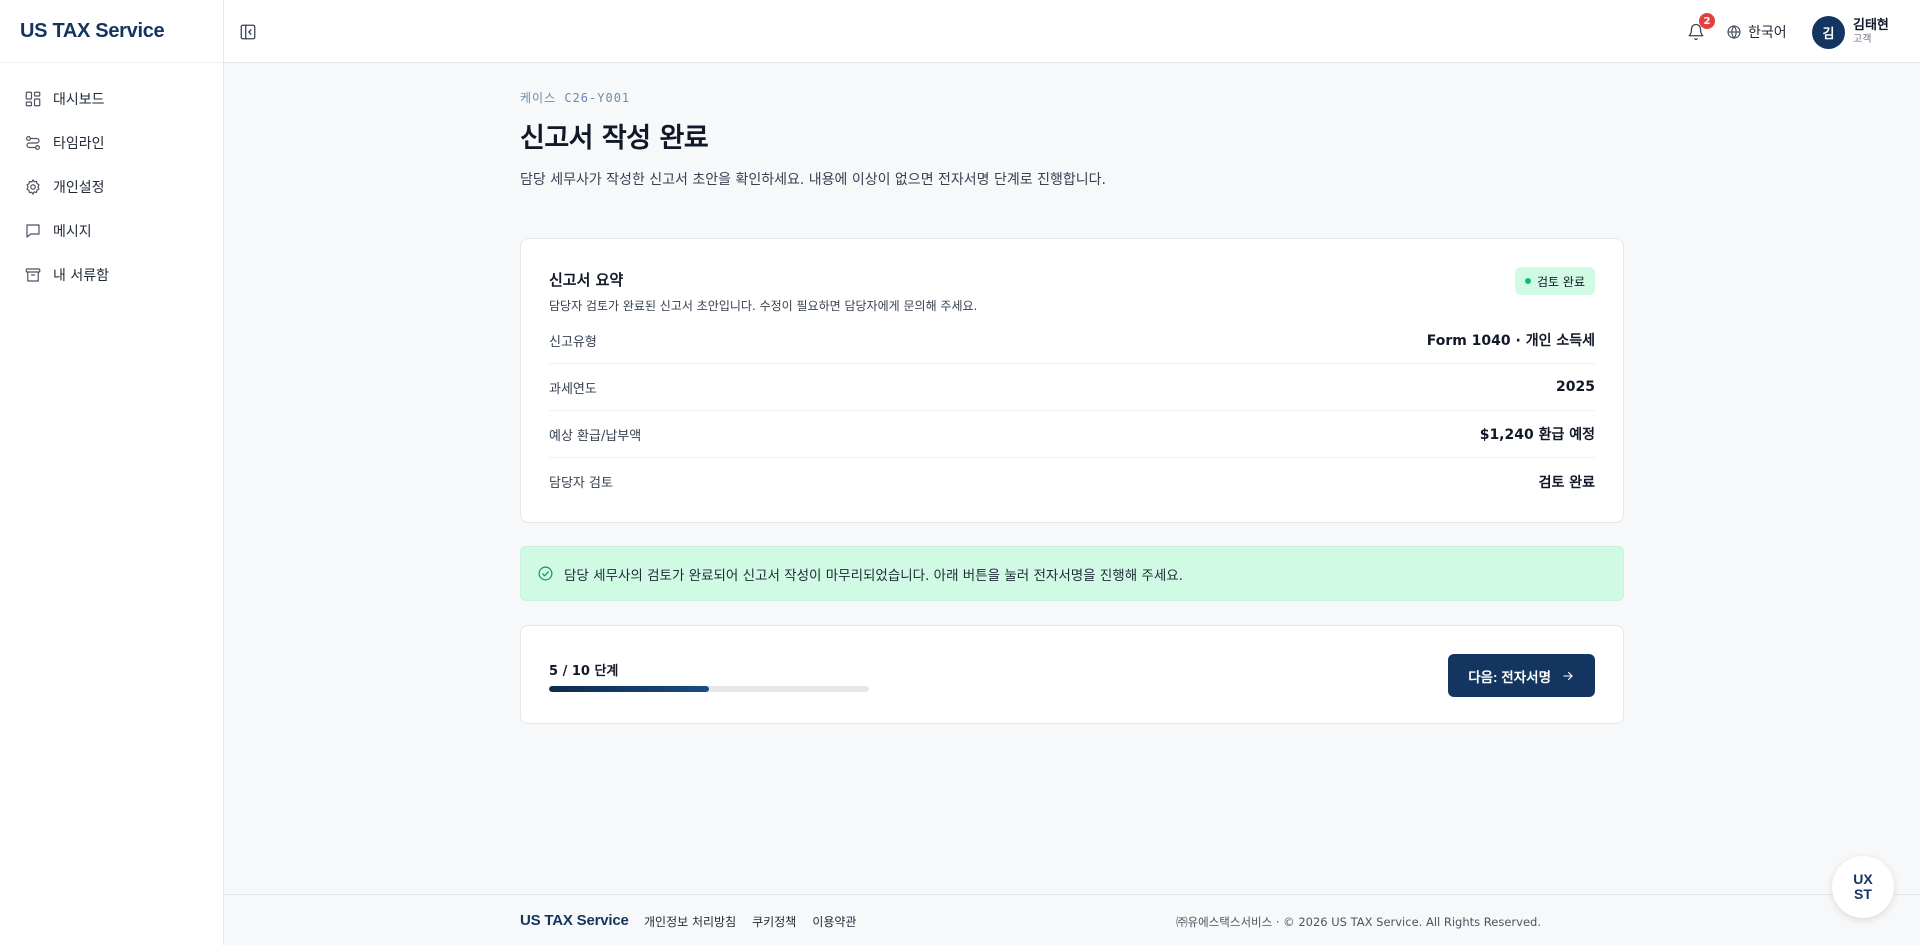  Describe the element at coordinates (1072, 481) in the screenshot. I see `summary-row: 담당자 검토 검토 완료` at that location.